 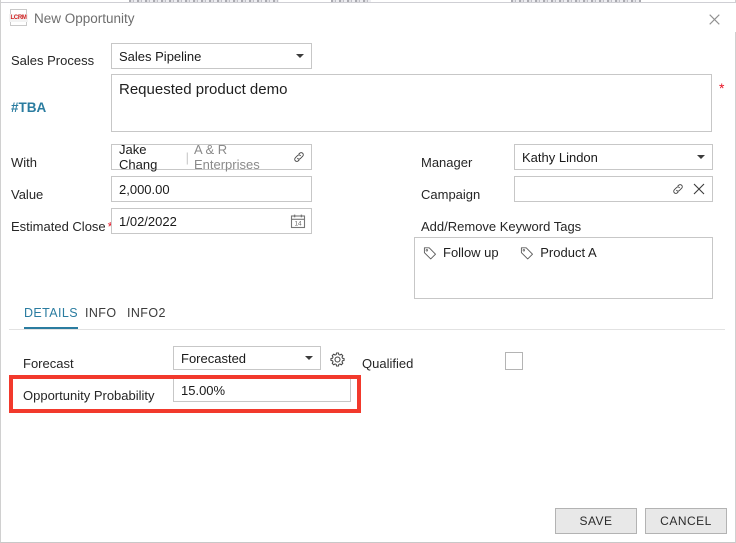 What do you see at coordinates (203, 89) in the screenshot?
I see `note-value: Requested product demo` at bounding box center [203, 89].